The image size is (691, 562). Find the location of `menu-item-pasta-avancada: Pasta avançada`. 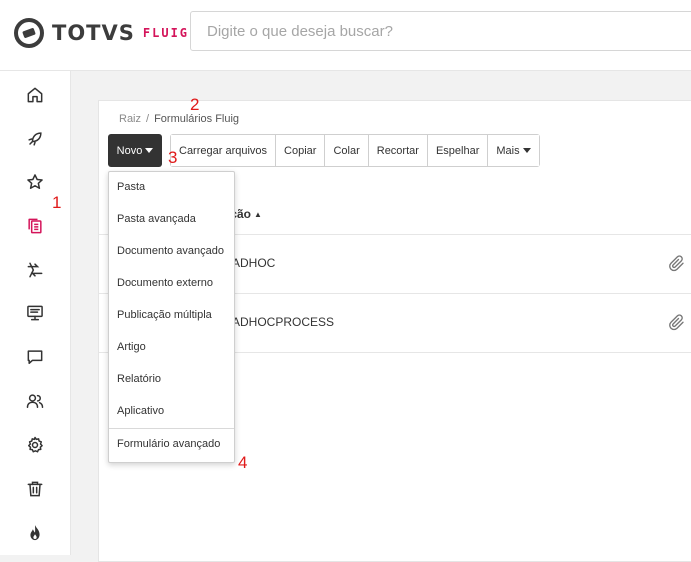

menu-item-pasta-avancada: Pasta avançada is located at coordinates (156, 219).